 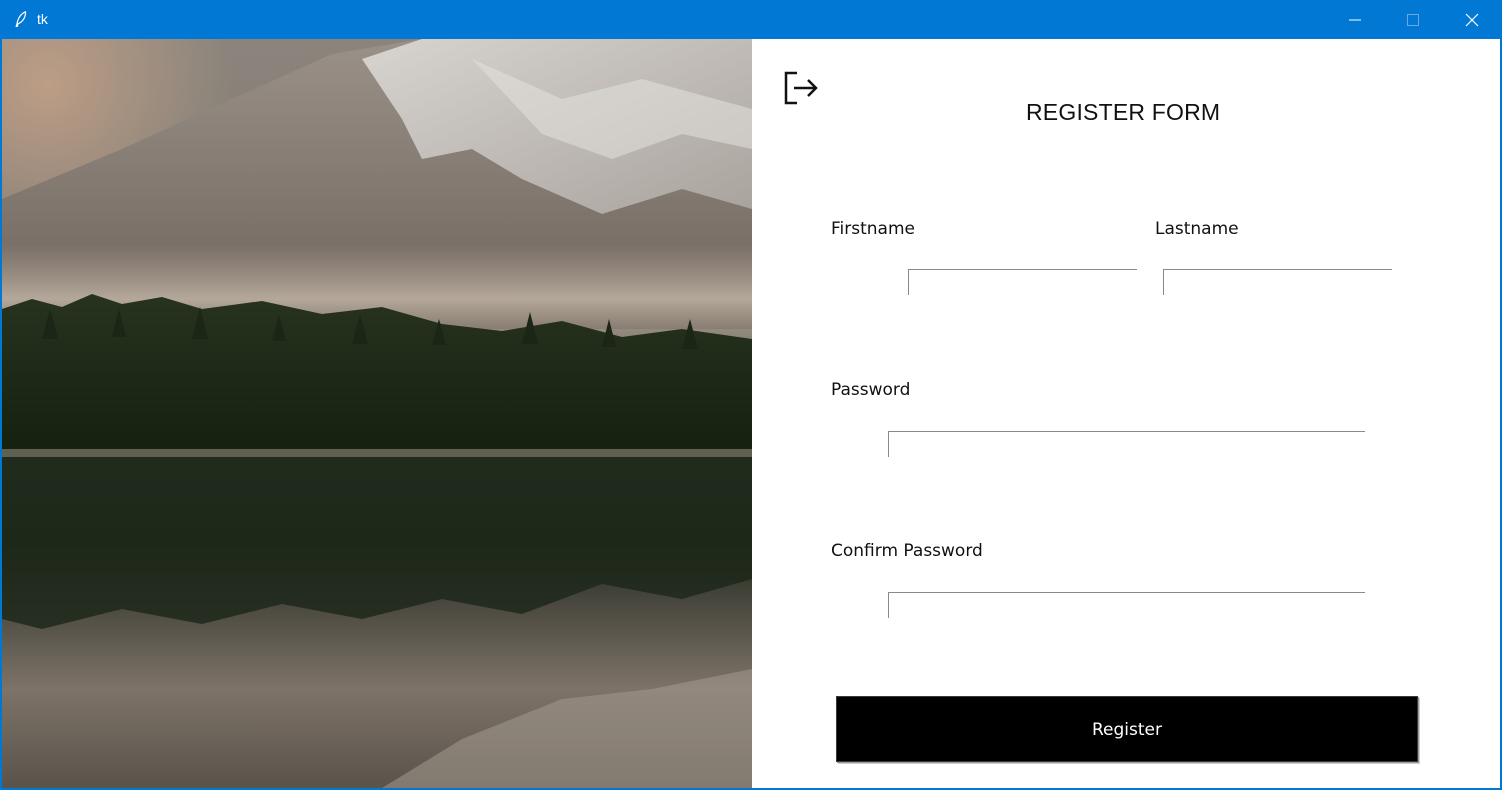 I want to click on minimize-icon, so click(x=1355, y=20).